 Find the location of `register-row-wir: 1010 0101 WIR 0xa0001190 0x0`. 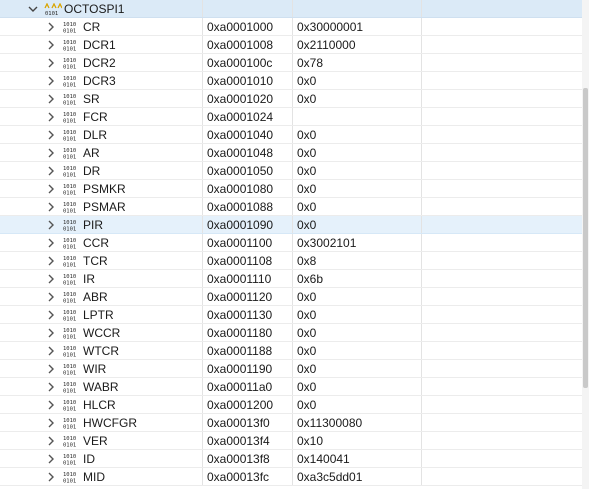

register-row-wir: 1010 0101 WIR 0xa0001190 0x0 is located at coordinates (291, 369).